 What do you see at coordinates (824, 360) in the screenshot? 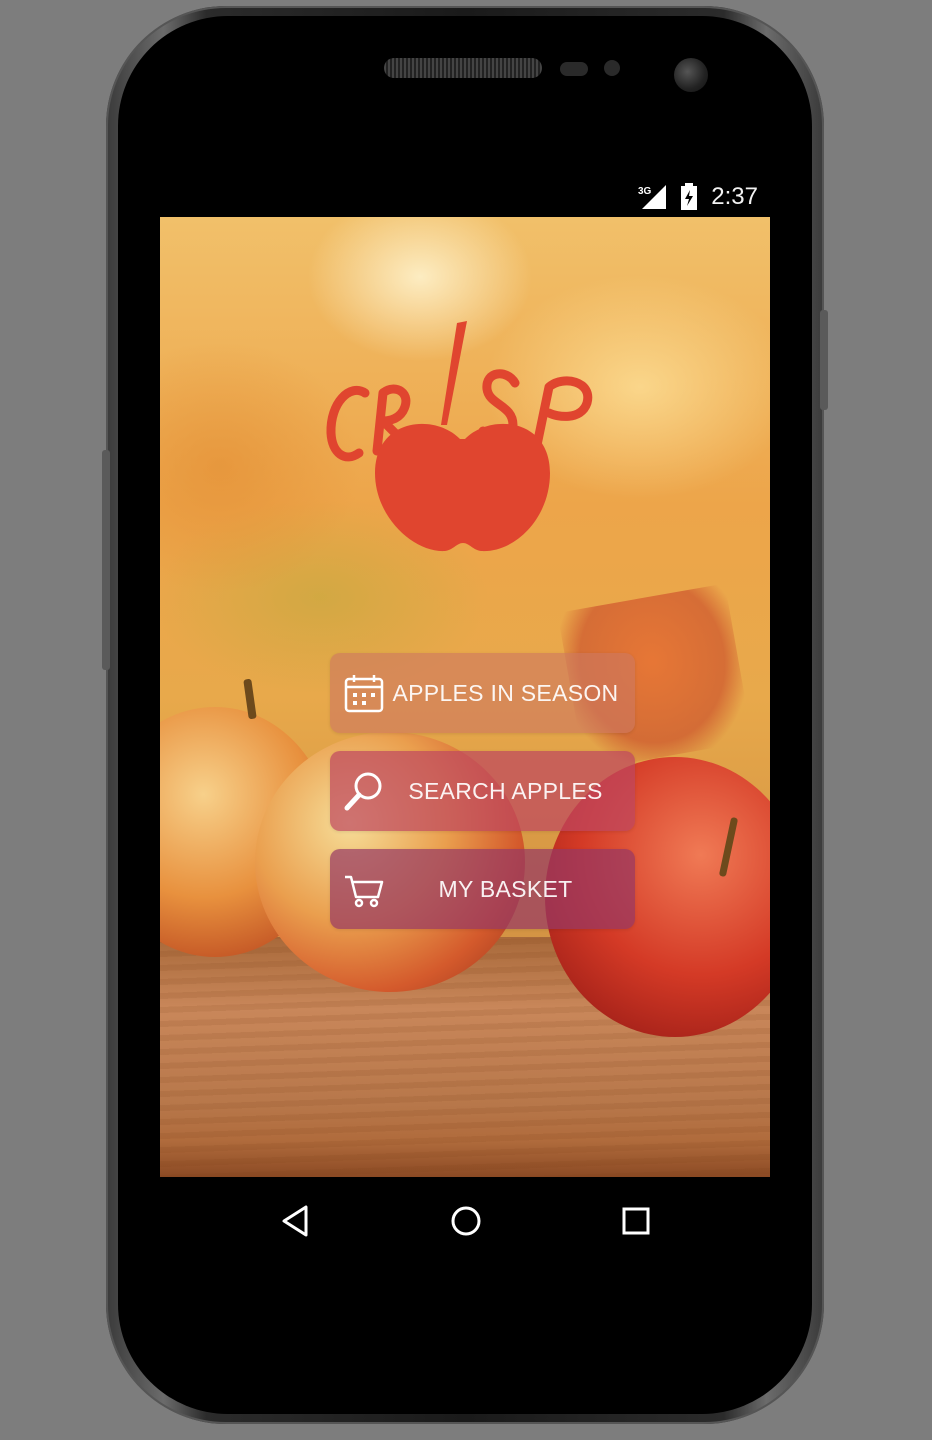
I see `power-button` at bounding box center [824, 360].